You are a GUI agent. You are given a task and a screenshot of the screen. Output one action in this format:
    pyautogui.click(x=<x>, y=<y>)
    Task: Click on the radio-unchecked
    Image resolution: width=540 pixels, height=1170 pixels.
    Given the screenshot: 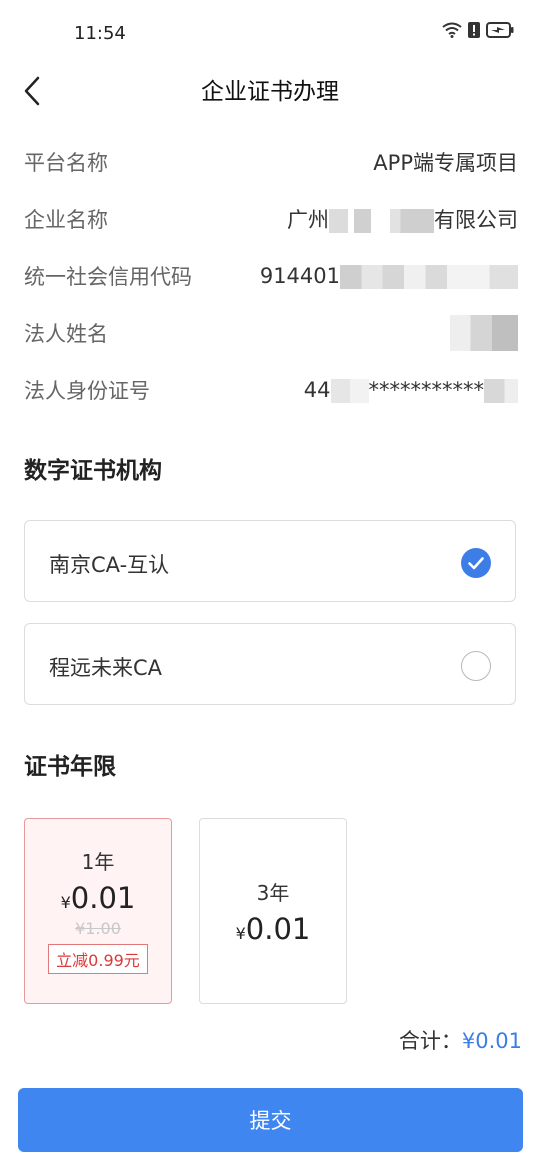 What is the action you would take?
    pyautogui.click(x=476, y=666)
    